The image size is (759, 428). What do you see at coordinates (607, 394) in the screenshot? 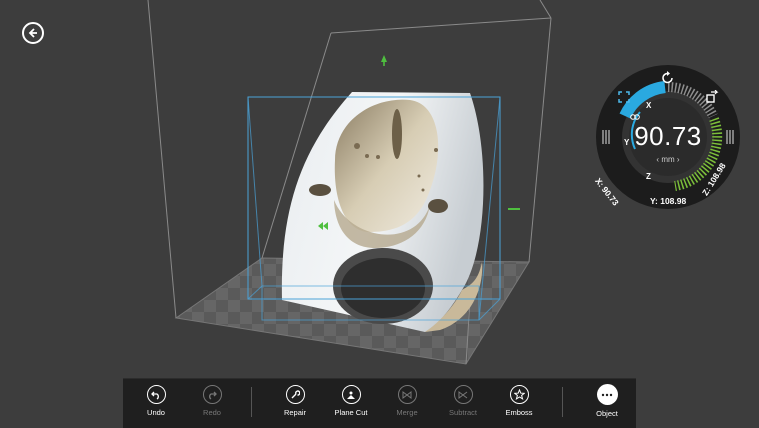
I see `more-icon` at bounding box center [607, 394].